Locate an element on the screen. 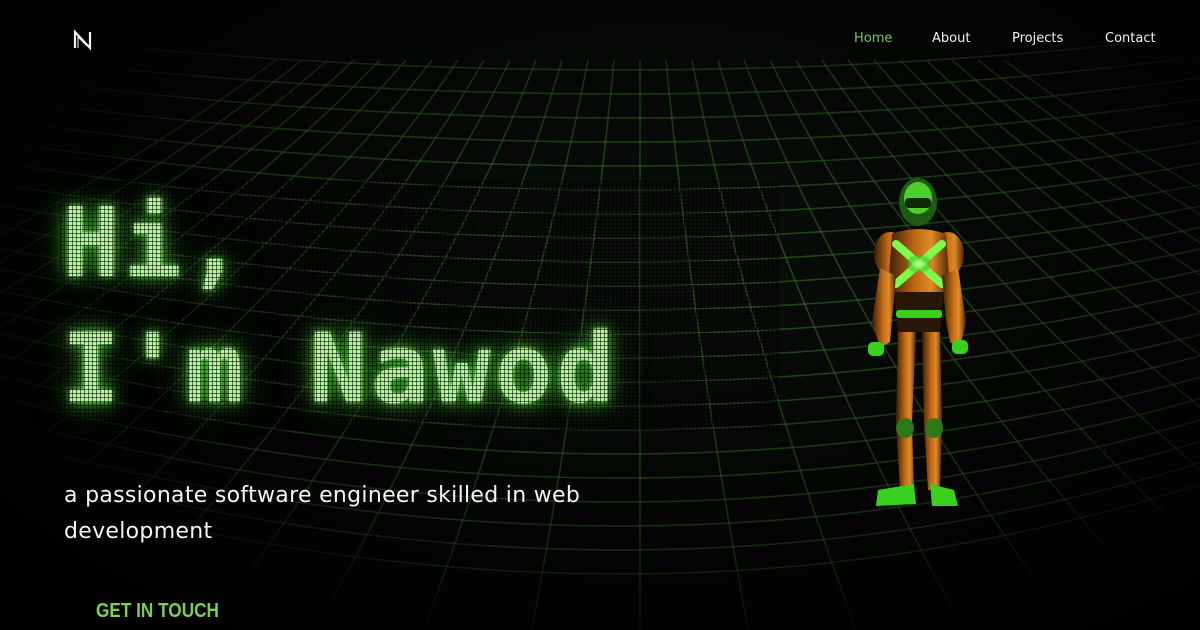 The height and width of the screenshot is (630, 1200). nav-link-projects: Projects is located at coordinates (1037, 38).